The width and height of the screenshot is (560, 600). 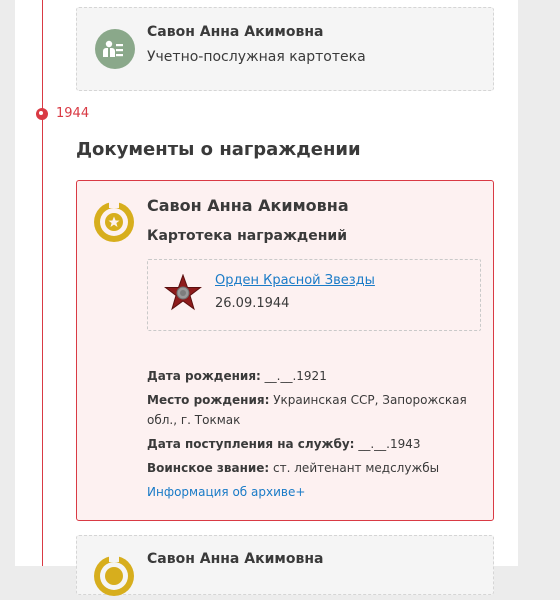 What do you see at coordinates (295, 376) in the screenshot?
I see `detail-value: __.__.1921` at bounding box center [295, 376].